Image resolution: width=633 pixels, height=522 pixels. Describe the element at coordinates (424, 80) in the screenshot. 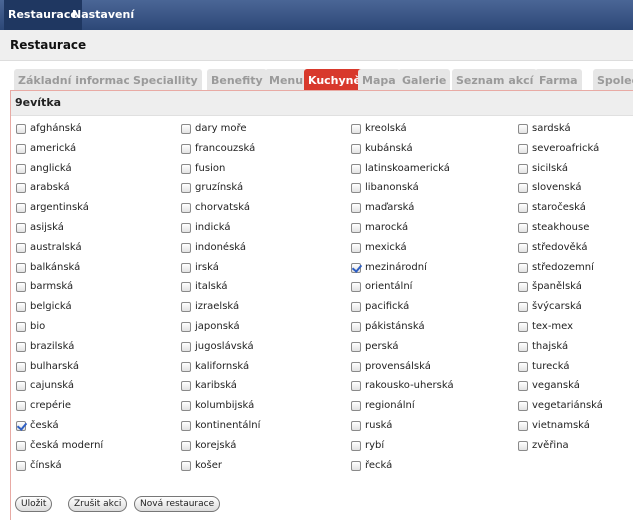

I see `tab-6: Galerie` at that location.